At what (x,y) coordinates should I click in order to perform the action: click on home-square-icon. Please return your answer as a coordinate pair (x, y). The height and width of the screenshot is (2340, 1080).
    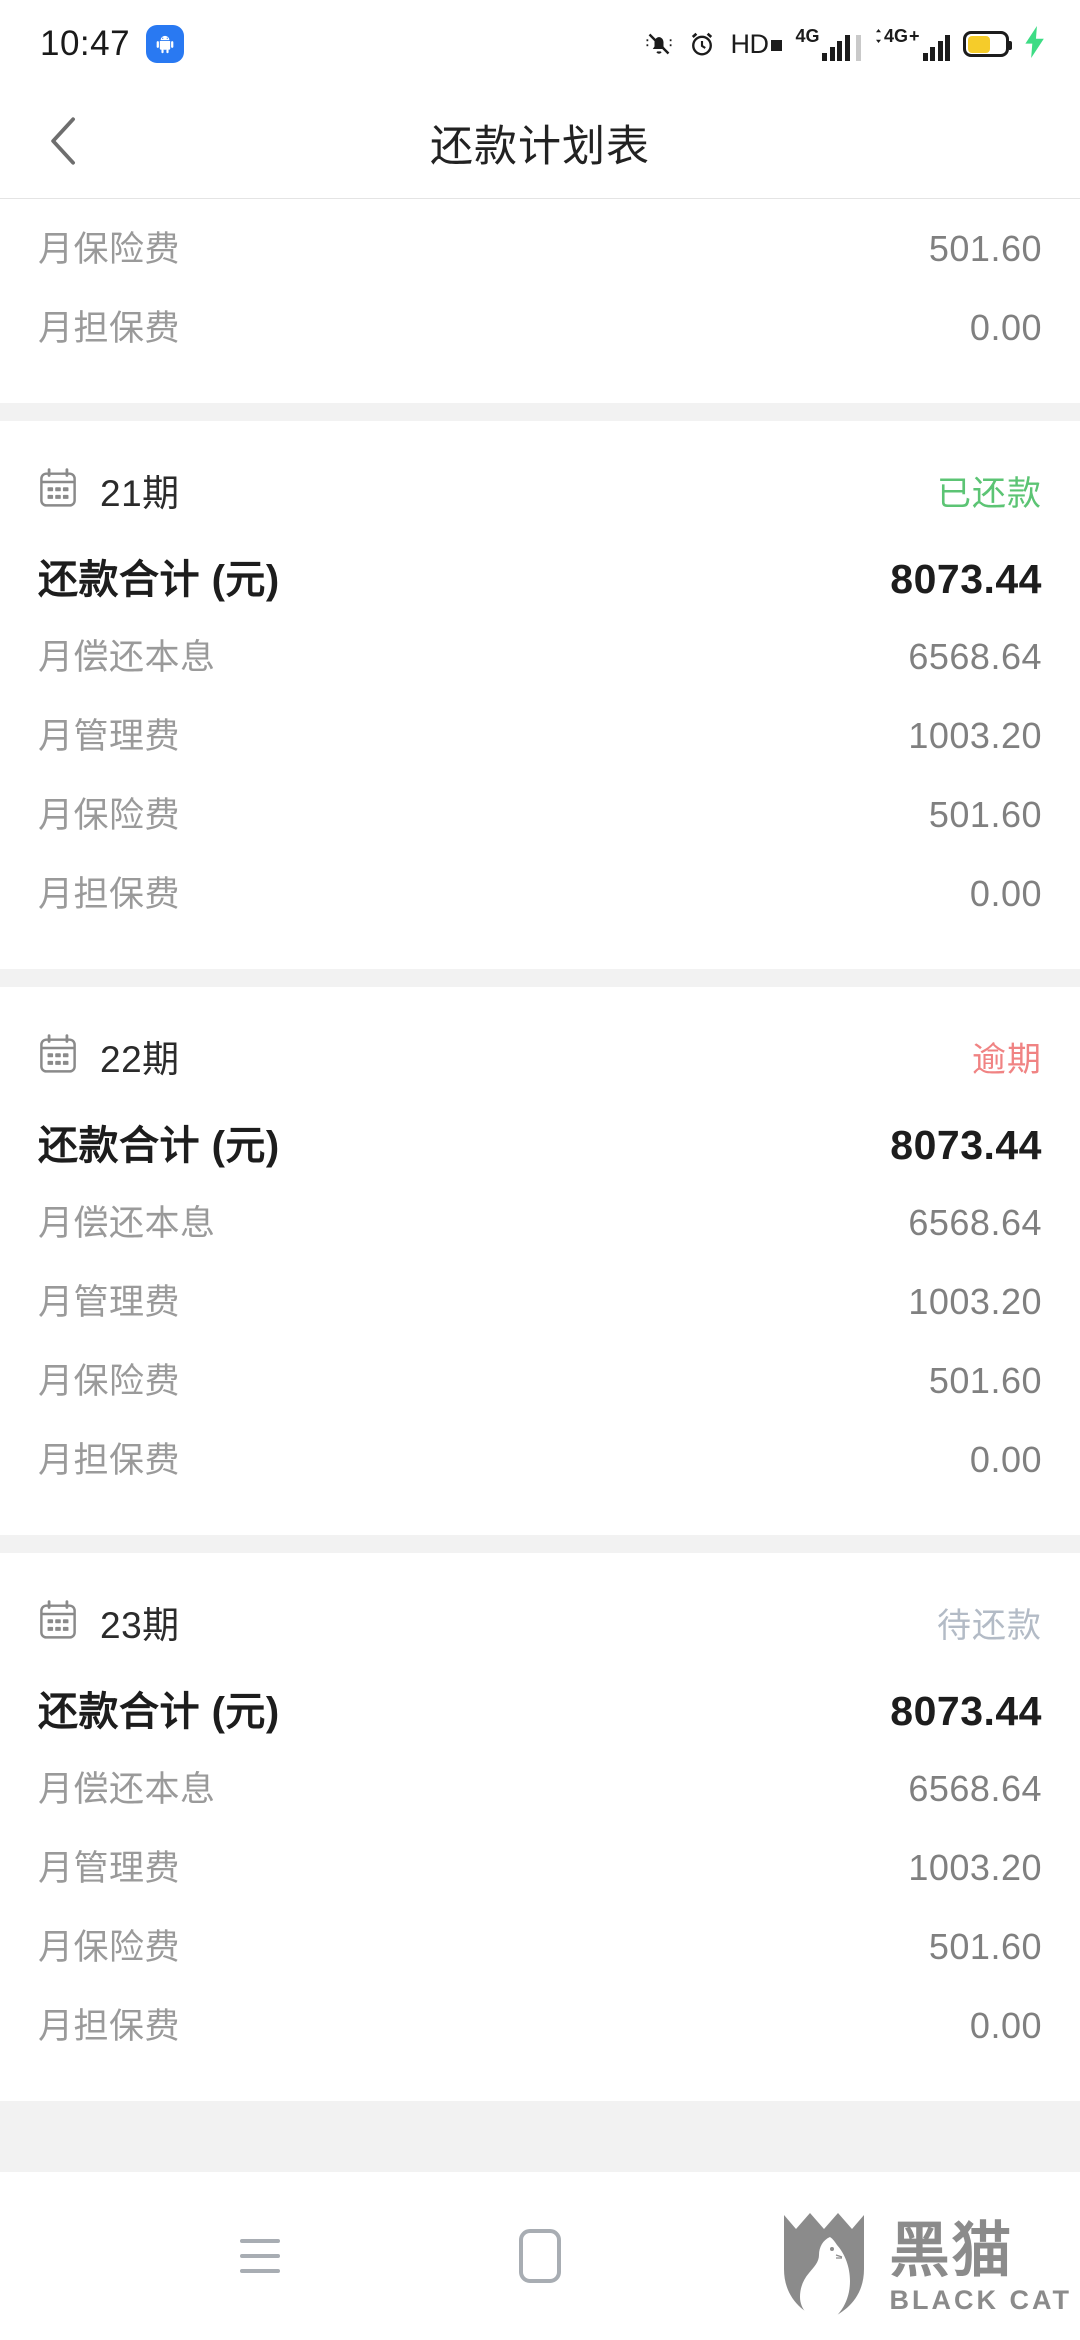
    Looking at the image, I should click on (540, 2256).